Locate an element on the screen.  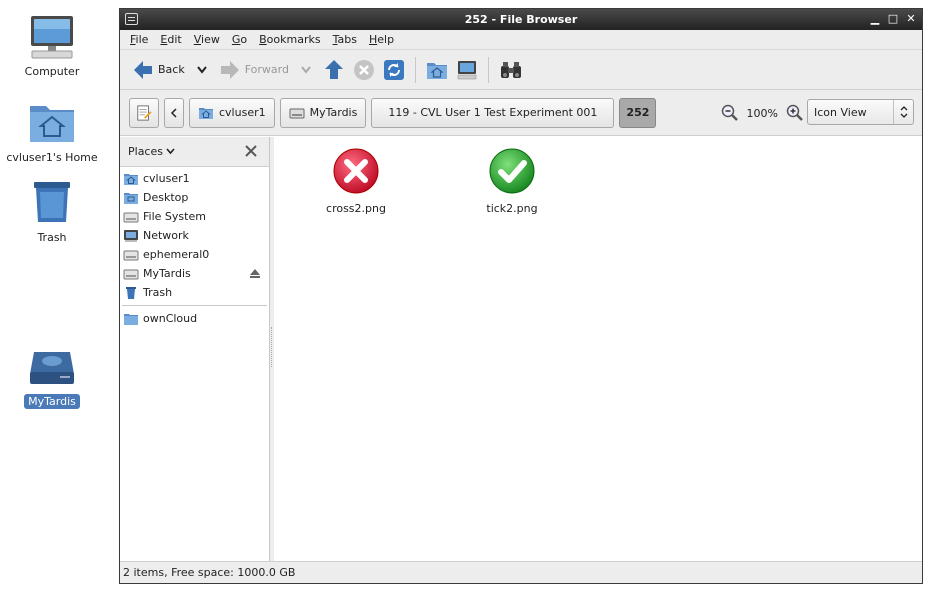
menu-tabs: Tabs is located at coordinates (345, 39).